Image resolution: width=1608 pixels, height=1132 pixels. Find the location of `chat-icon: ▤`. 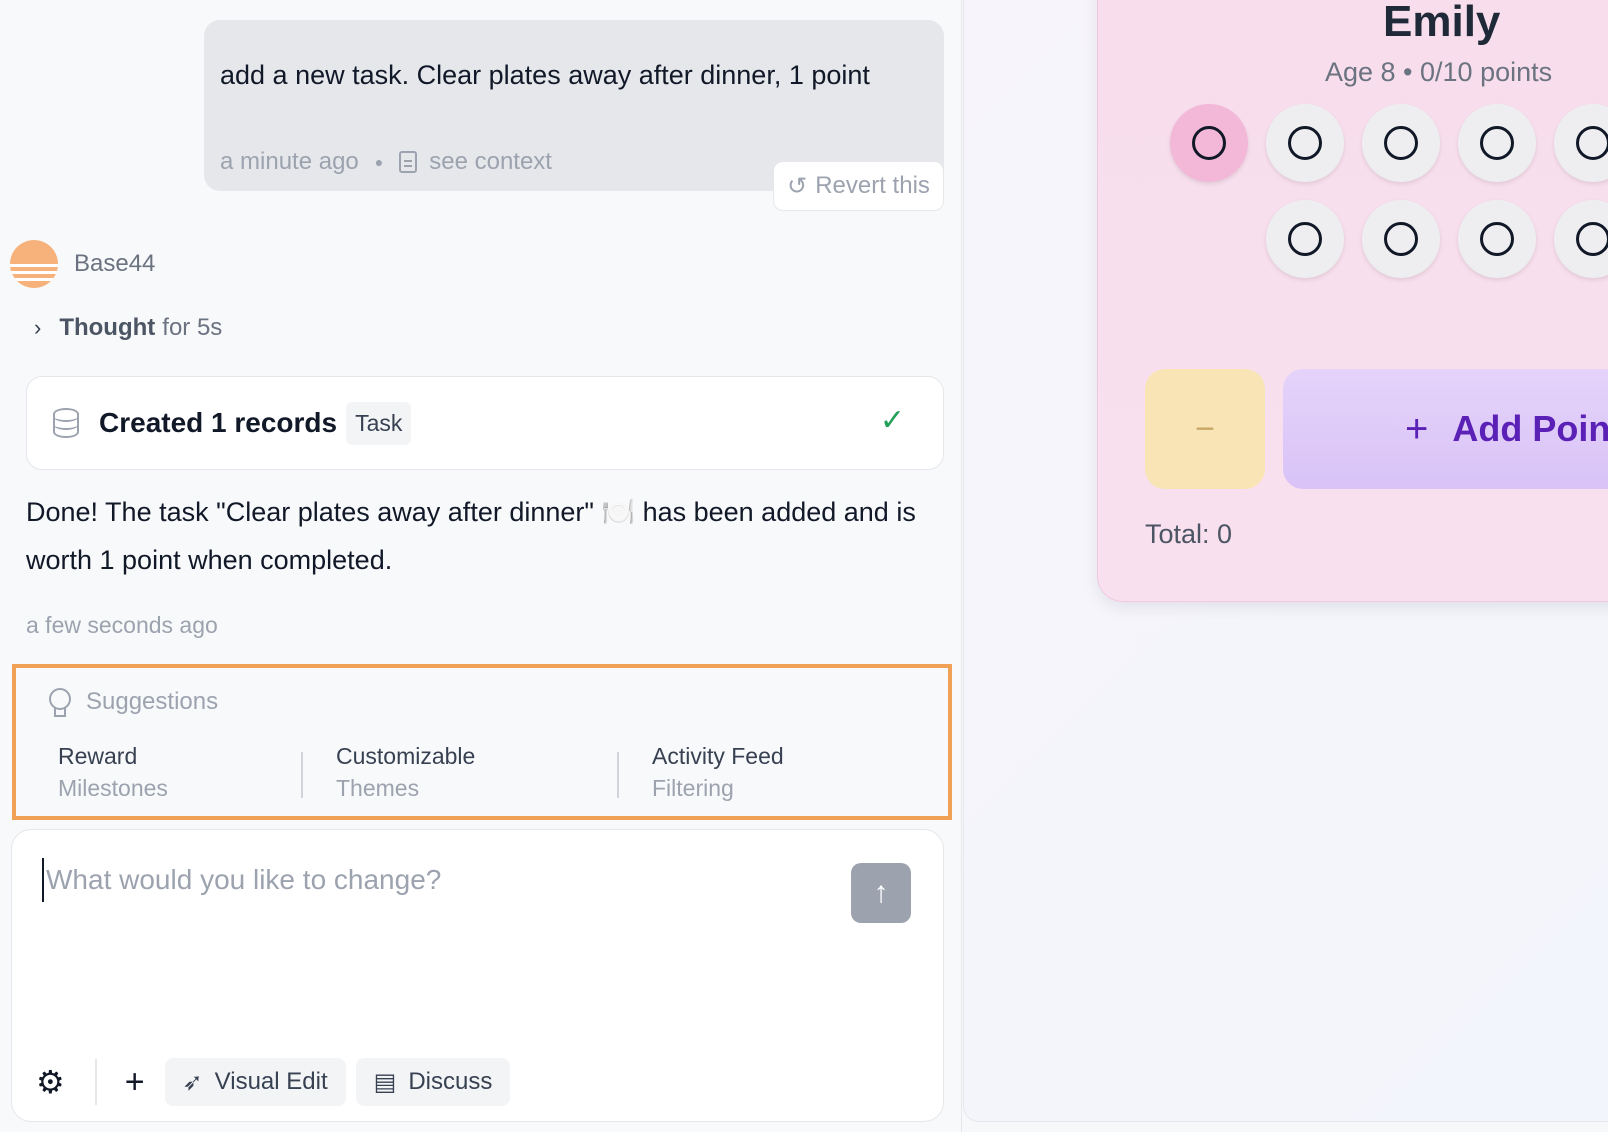

chat-icon: ▤ is located at coordinates (385, 1082).